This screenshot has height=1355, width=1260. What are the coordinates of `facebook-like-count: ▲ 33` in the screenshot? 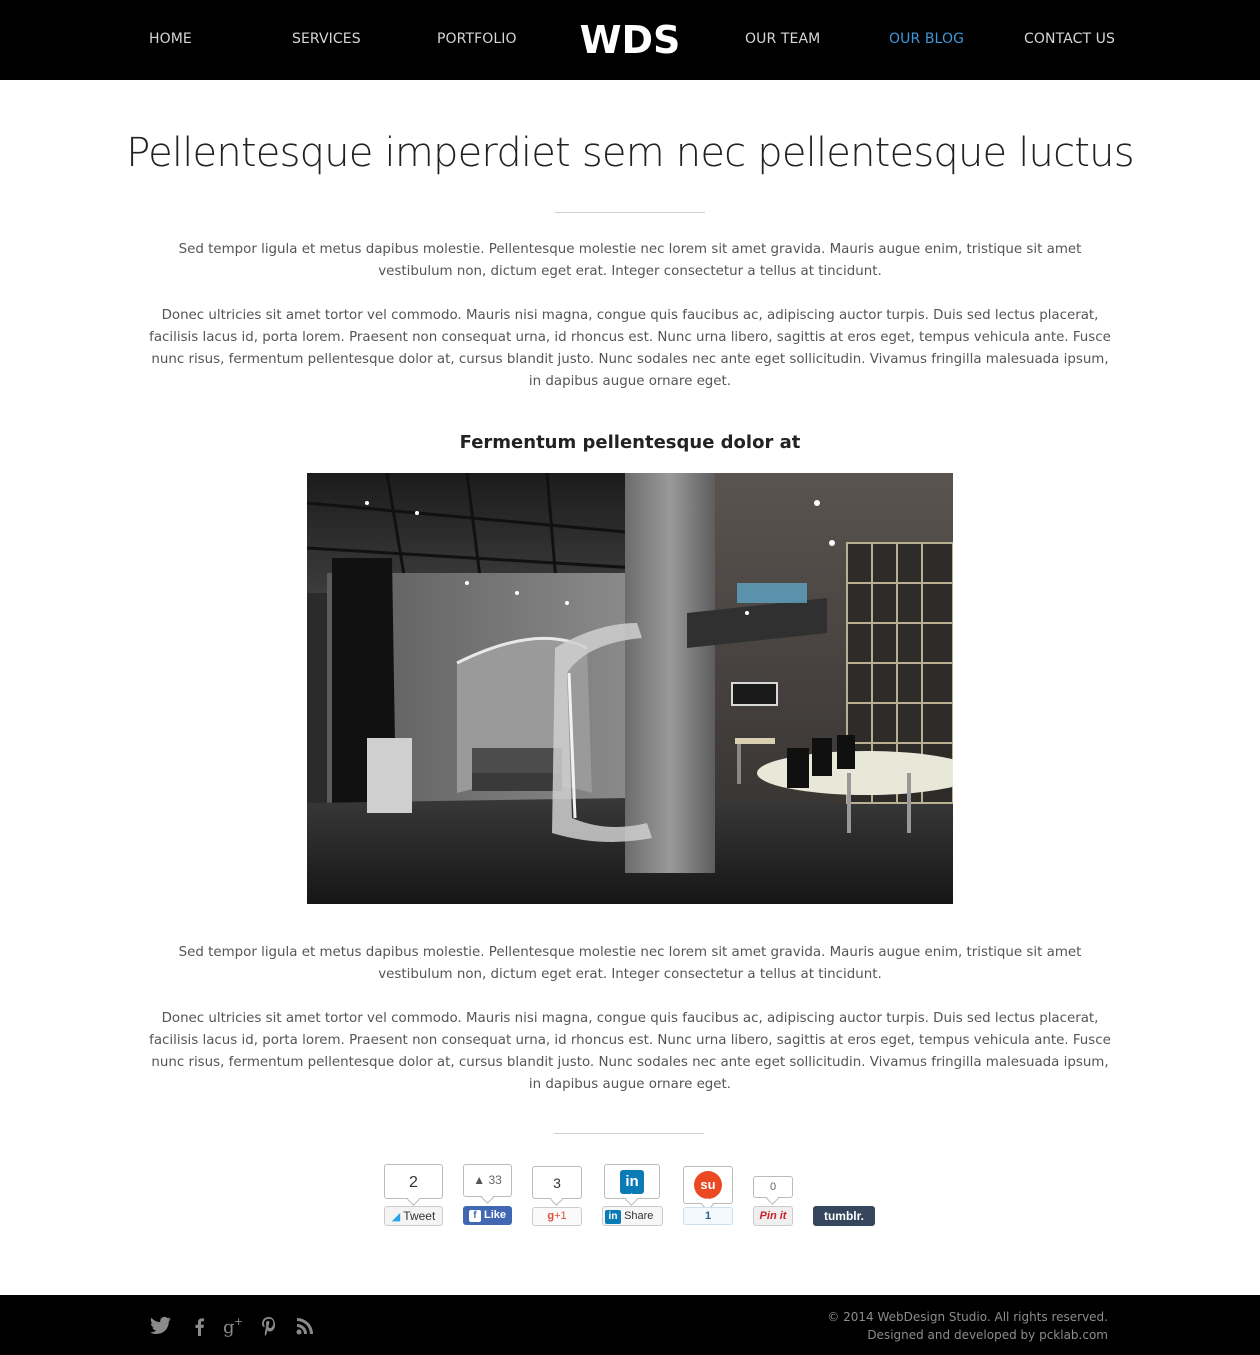 It's located at (487, 1180).